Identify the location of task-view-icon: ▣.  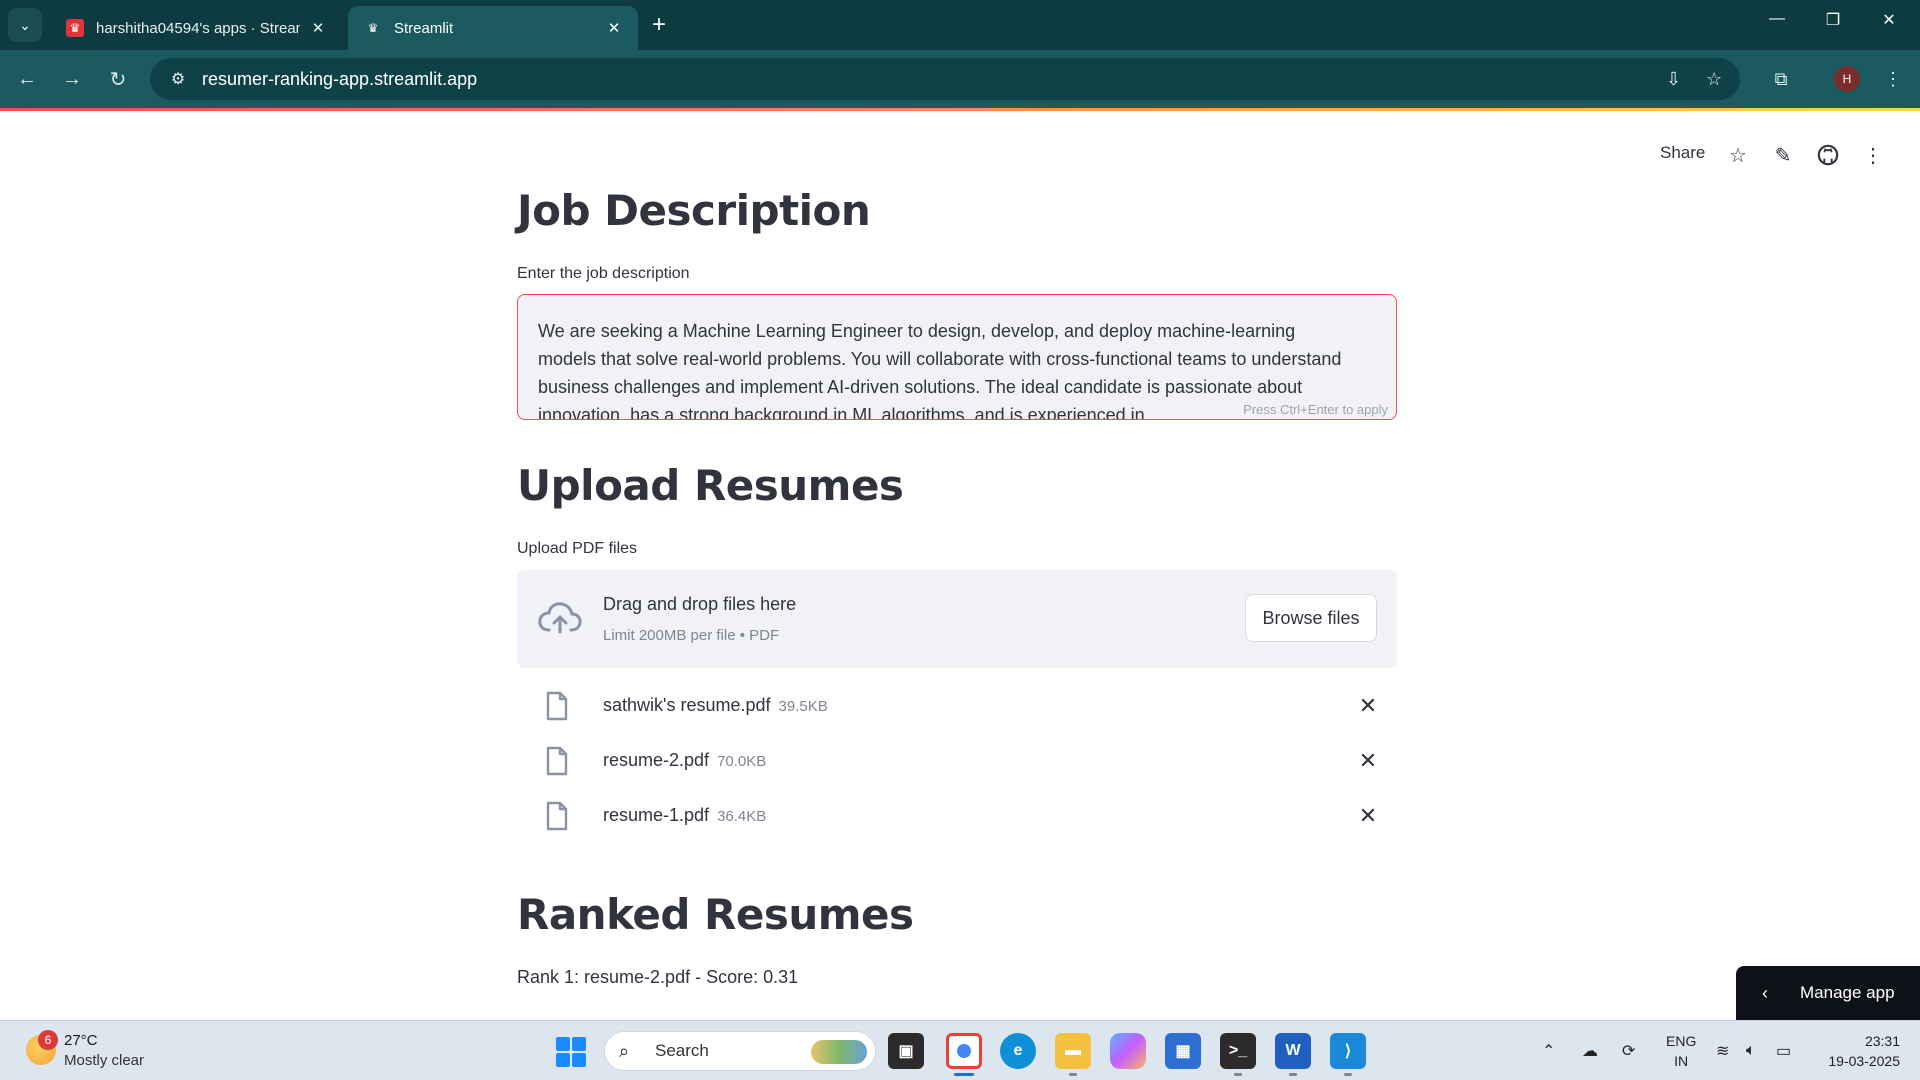
(906, 1051).